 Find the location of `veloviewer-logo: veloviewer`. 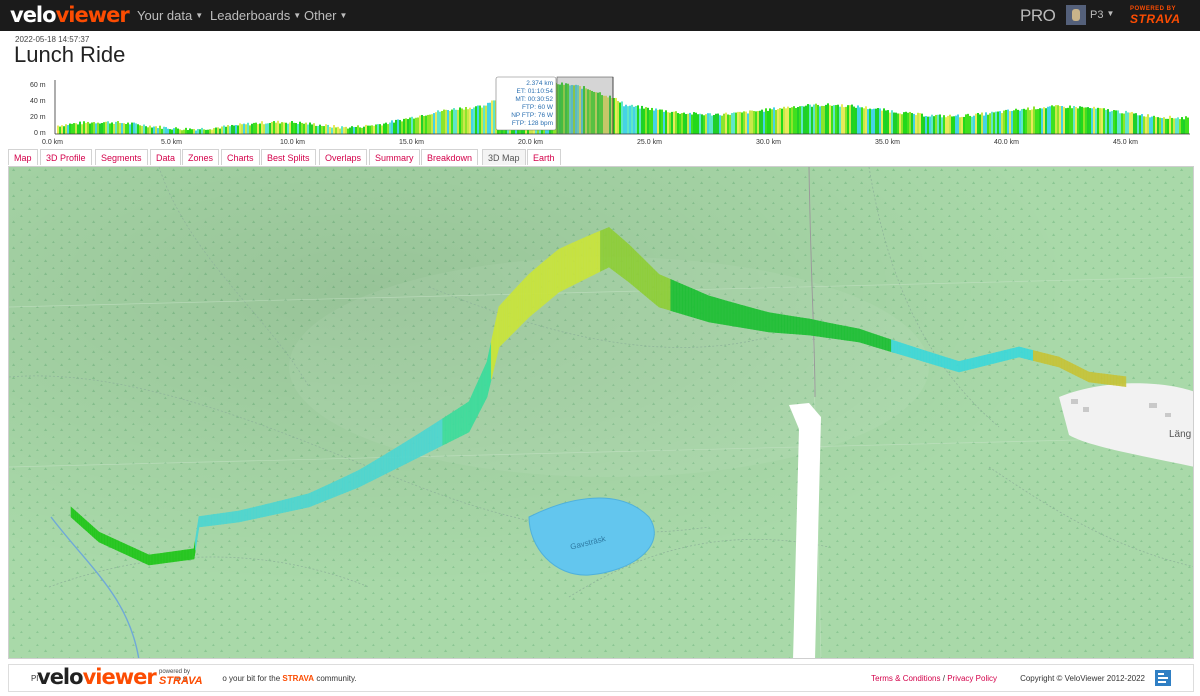

veloviewer-logo: veloviewer is located at coordinates (70, 15).